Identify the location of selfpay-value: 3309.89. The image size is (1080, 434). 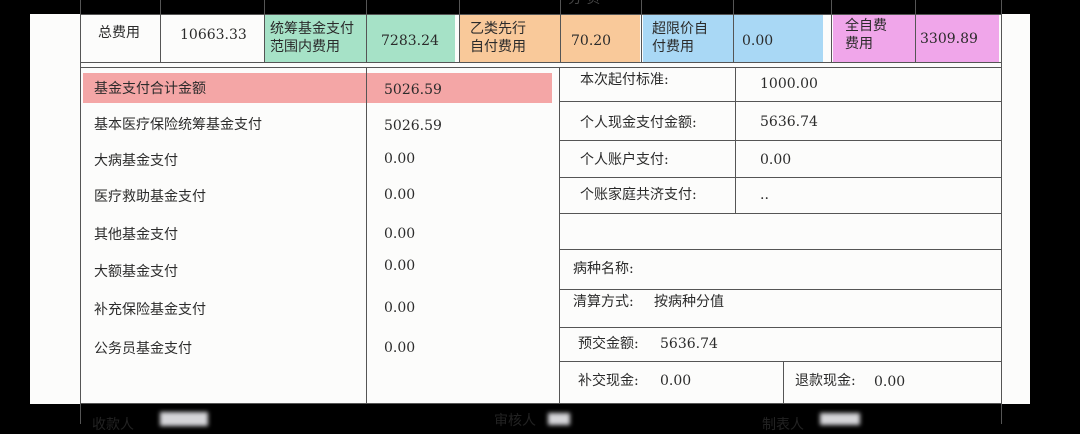
(949, 39).